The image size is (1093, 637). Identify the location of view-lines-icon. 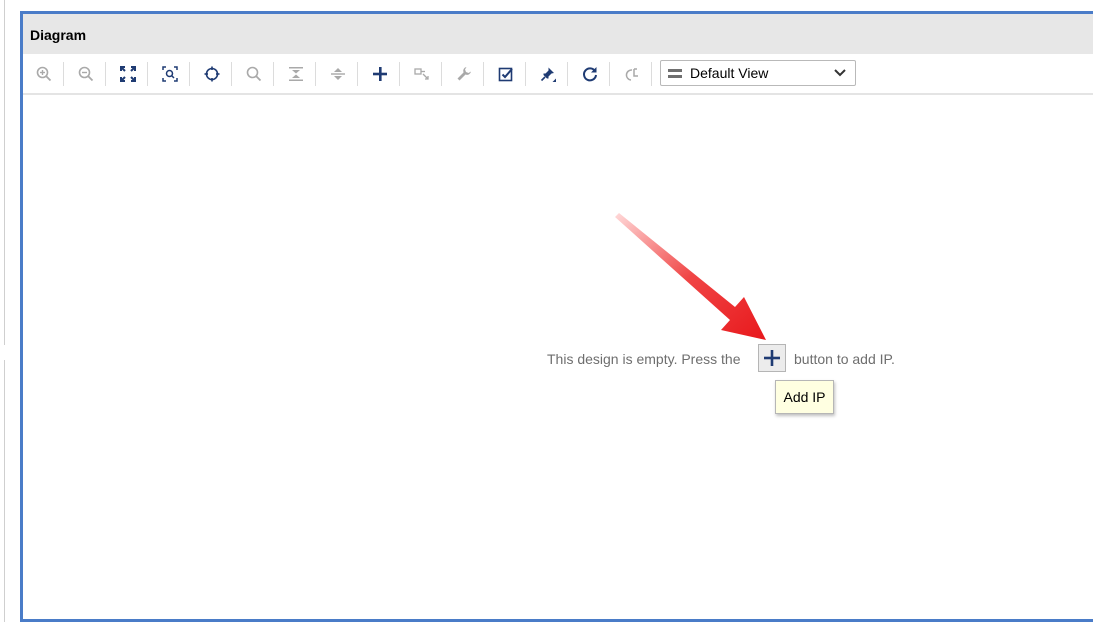
(675, 73).